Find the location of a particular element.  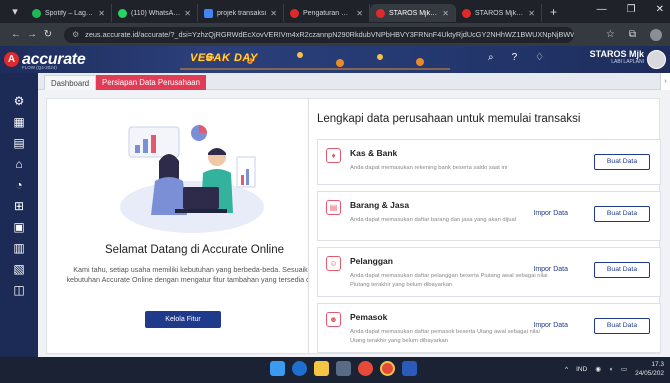

help-icon: ? is located at coordinates (515, 57).